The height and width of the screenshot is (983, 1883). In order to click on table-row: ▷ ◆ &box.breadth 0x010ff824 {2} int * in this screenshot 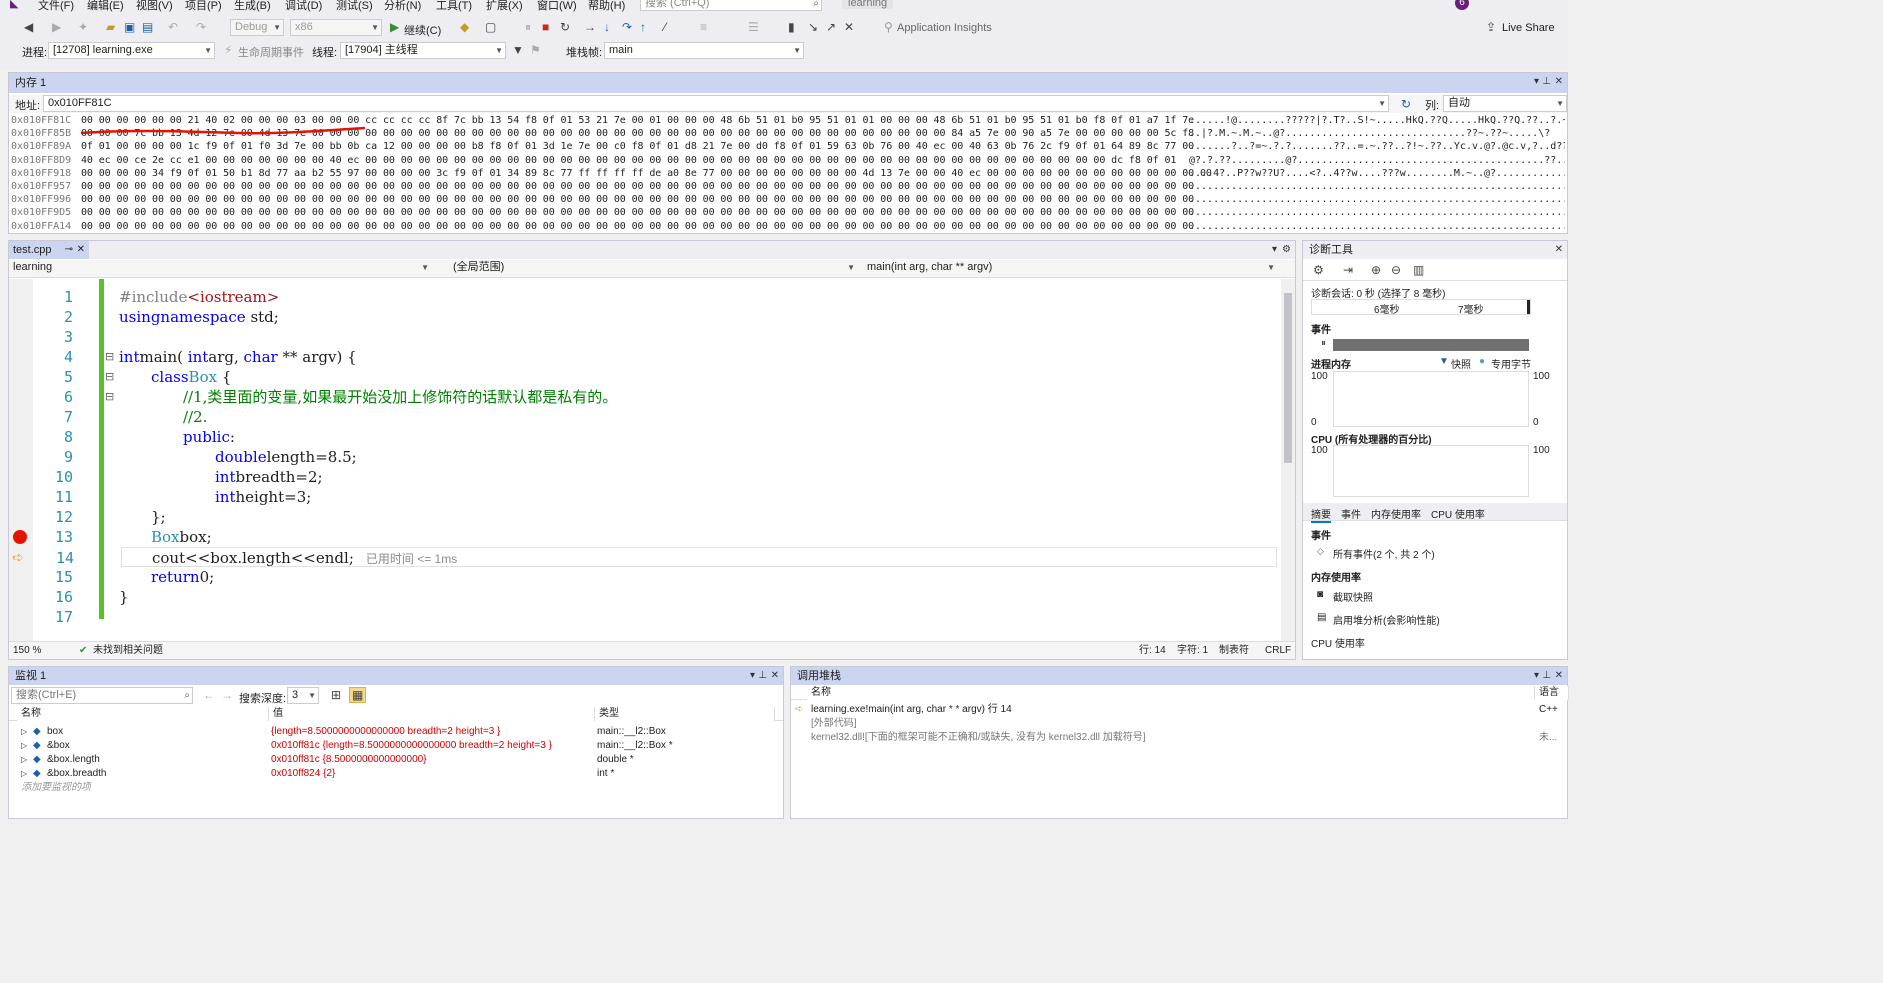, I will do `click(396, 774)`.